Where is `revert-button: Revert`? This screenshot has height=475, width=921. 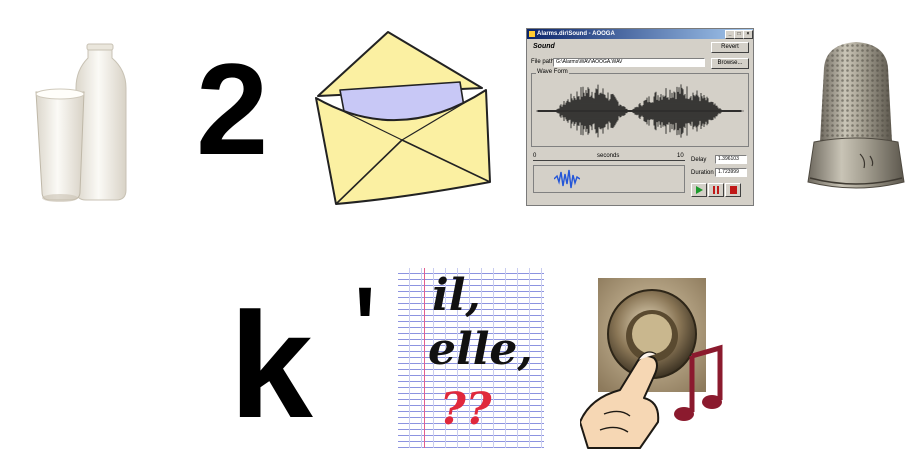
revert-button: Revert is located at coordinates (730, 47).